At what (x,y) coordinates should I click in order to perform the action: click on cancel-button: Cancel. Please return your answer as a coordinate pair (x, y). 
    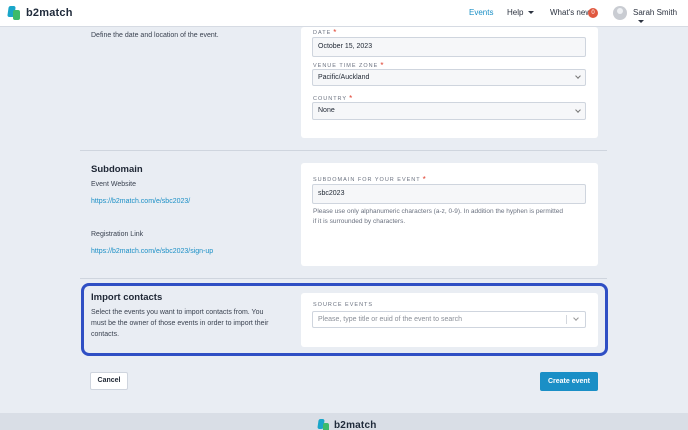
    Looking at the image, I should click on (109, 381).